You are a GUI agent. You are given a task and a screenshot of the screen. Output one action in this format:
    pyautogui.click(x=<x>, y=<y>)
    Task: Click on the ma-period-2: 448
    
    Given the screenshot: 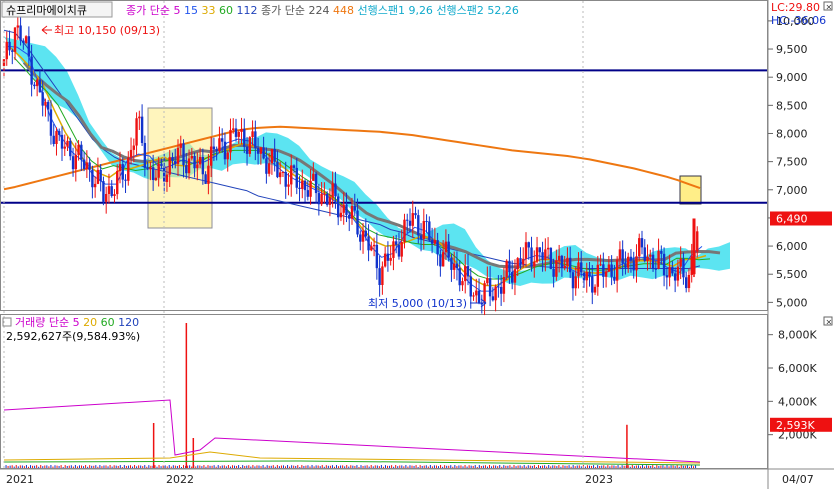 What is the action you would take?
    pyautogui.click(x=345, y=10)
    